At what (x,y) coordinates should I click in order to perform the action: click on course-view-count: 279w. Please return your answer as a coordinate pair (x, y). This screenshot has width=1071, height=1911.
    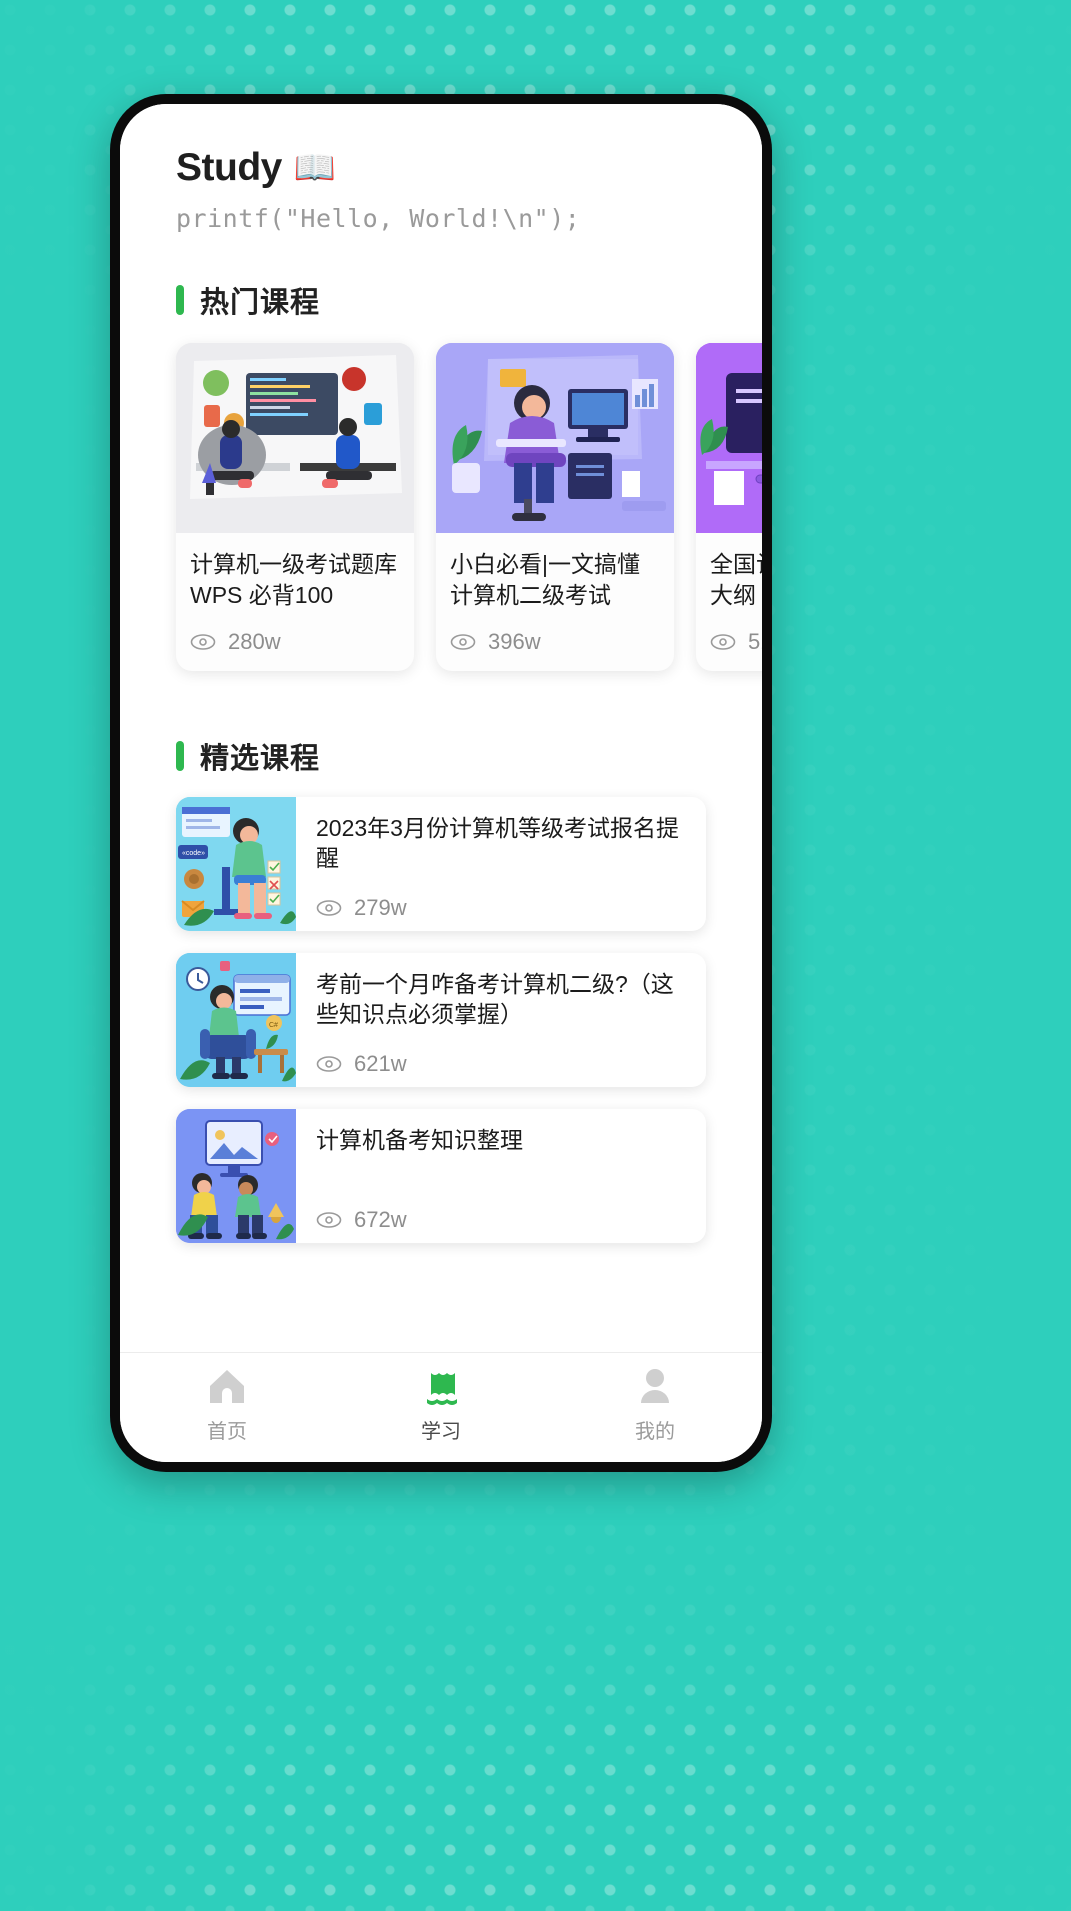
    Looking at the image, I should click on (502, 908).